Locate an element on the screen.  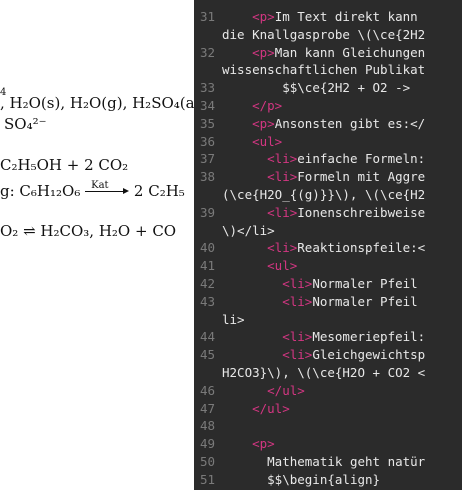
line-number: 40 is located at coordinates (208, 248).